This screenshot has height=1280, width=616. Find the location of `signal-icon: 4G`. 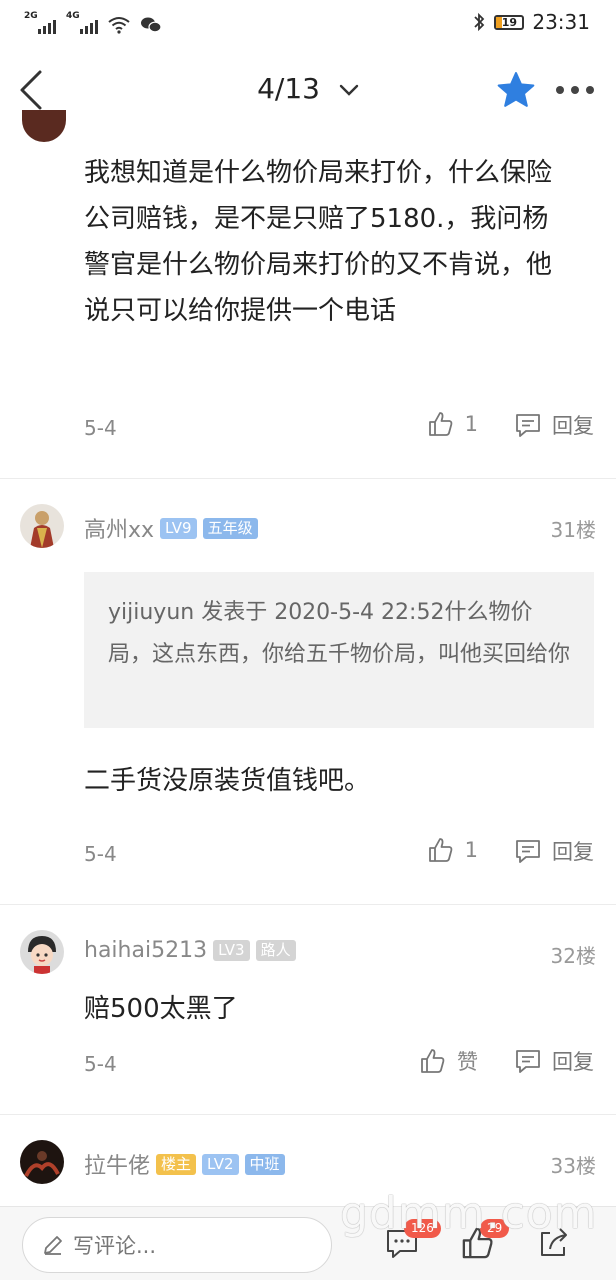

signal-icon: 4G is located at coordinates (82, 22).